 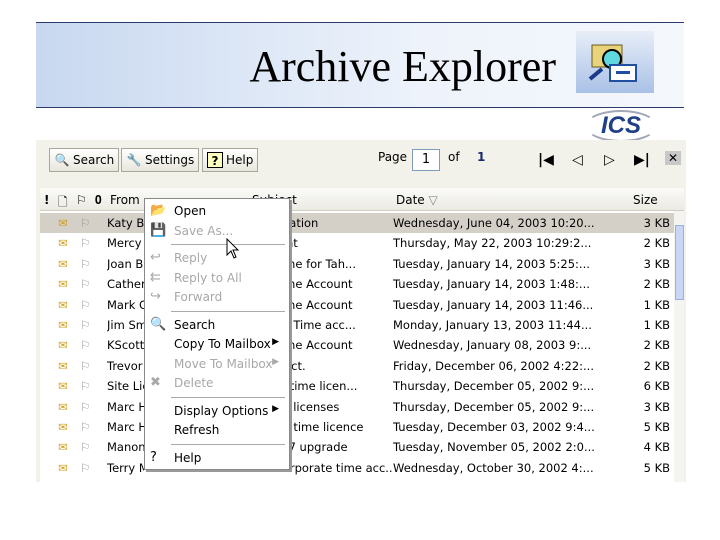 I want to click on prev-page-icon: ◁, so click(x=577, y=160).